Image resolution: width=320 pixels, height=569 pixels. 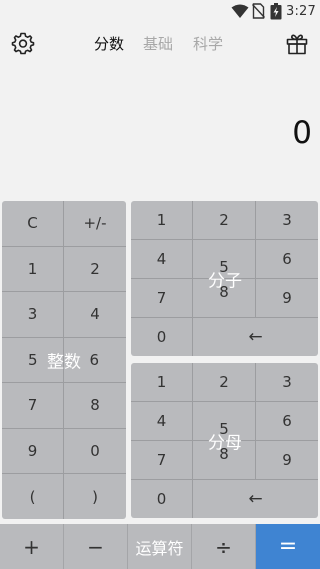 What do you see at coordinates (287, 382) in the screenshot?
I see `denominator-key-3: 3` at bounding box center [287, 382].